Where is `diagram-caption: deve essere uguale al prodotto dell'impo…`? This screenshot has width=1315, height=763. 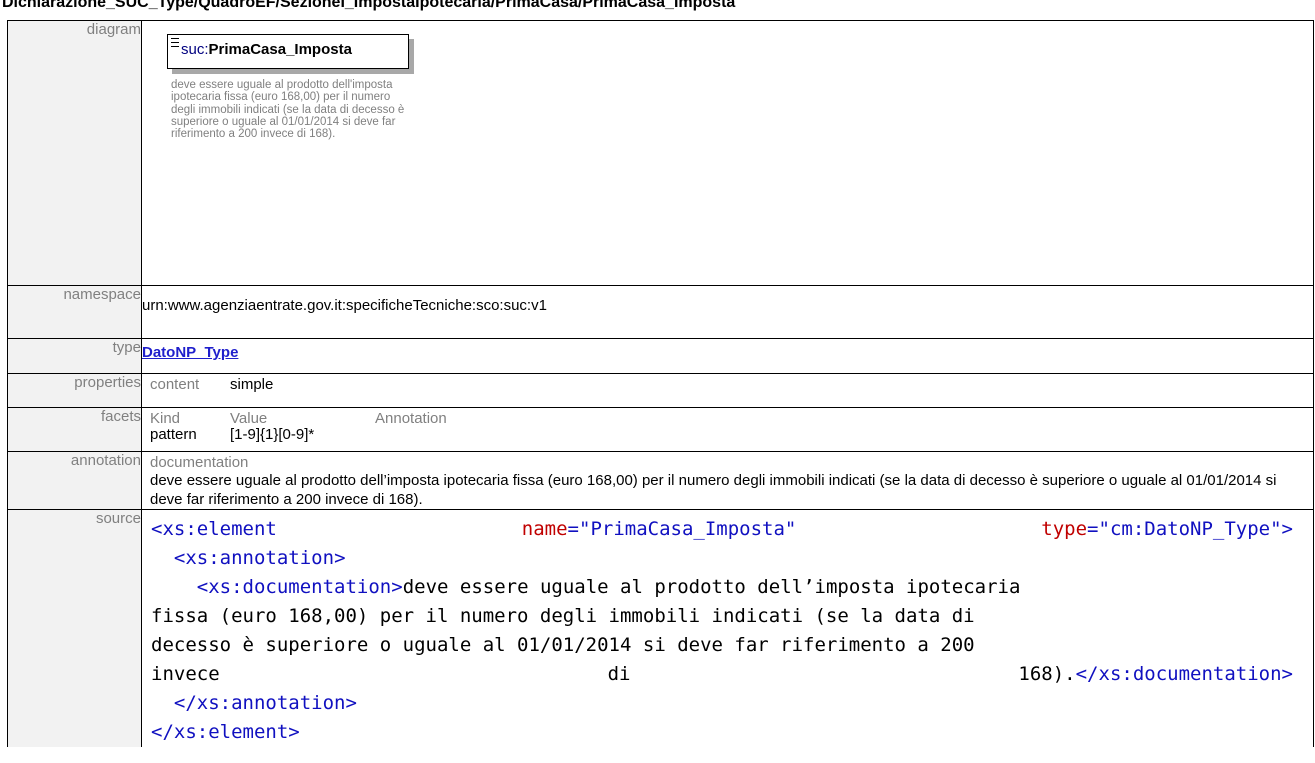 diagram-caption: deve essere uguale al prodotto dell'impo… is located at coordinates (288, 110).